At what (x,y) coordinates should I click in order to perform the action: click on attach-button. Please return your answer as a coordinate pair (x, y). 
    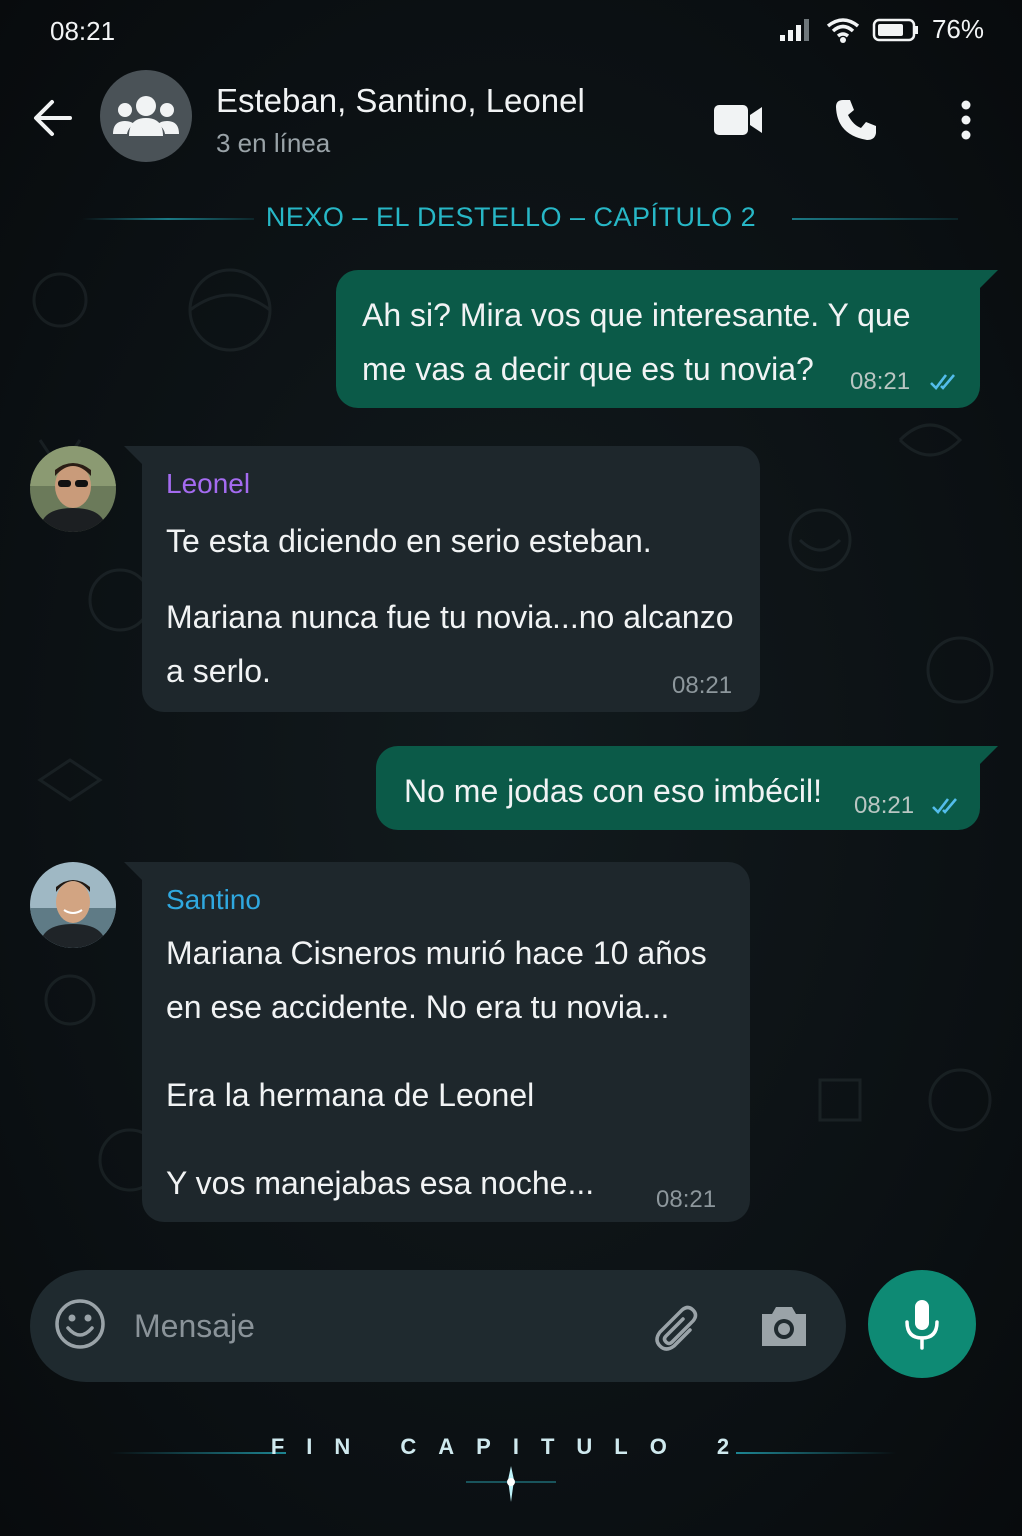
    Looking at the image, I should click on (678, 1328).